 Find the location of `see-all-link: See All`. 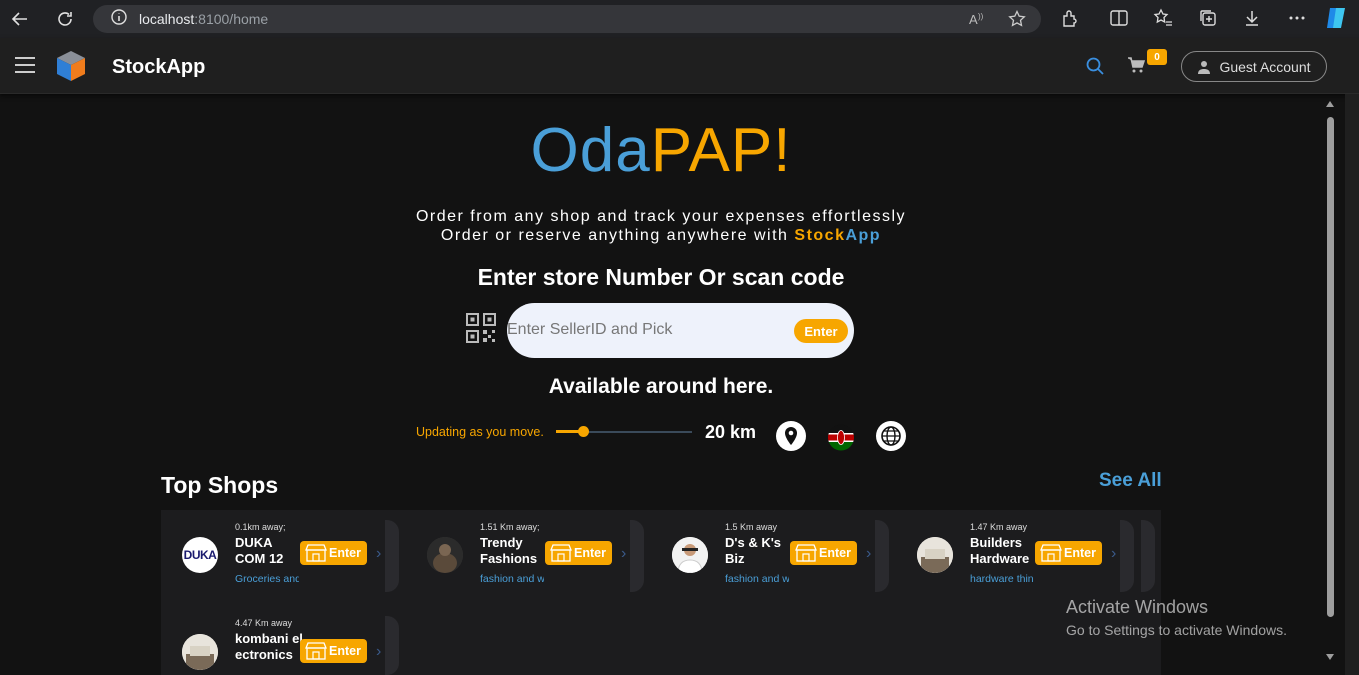

see-all-link: See All is located at coordinates (1130, 481).